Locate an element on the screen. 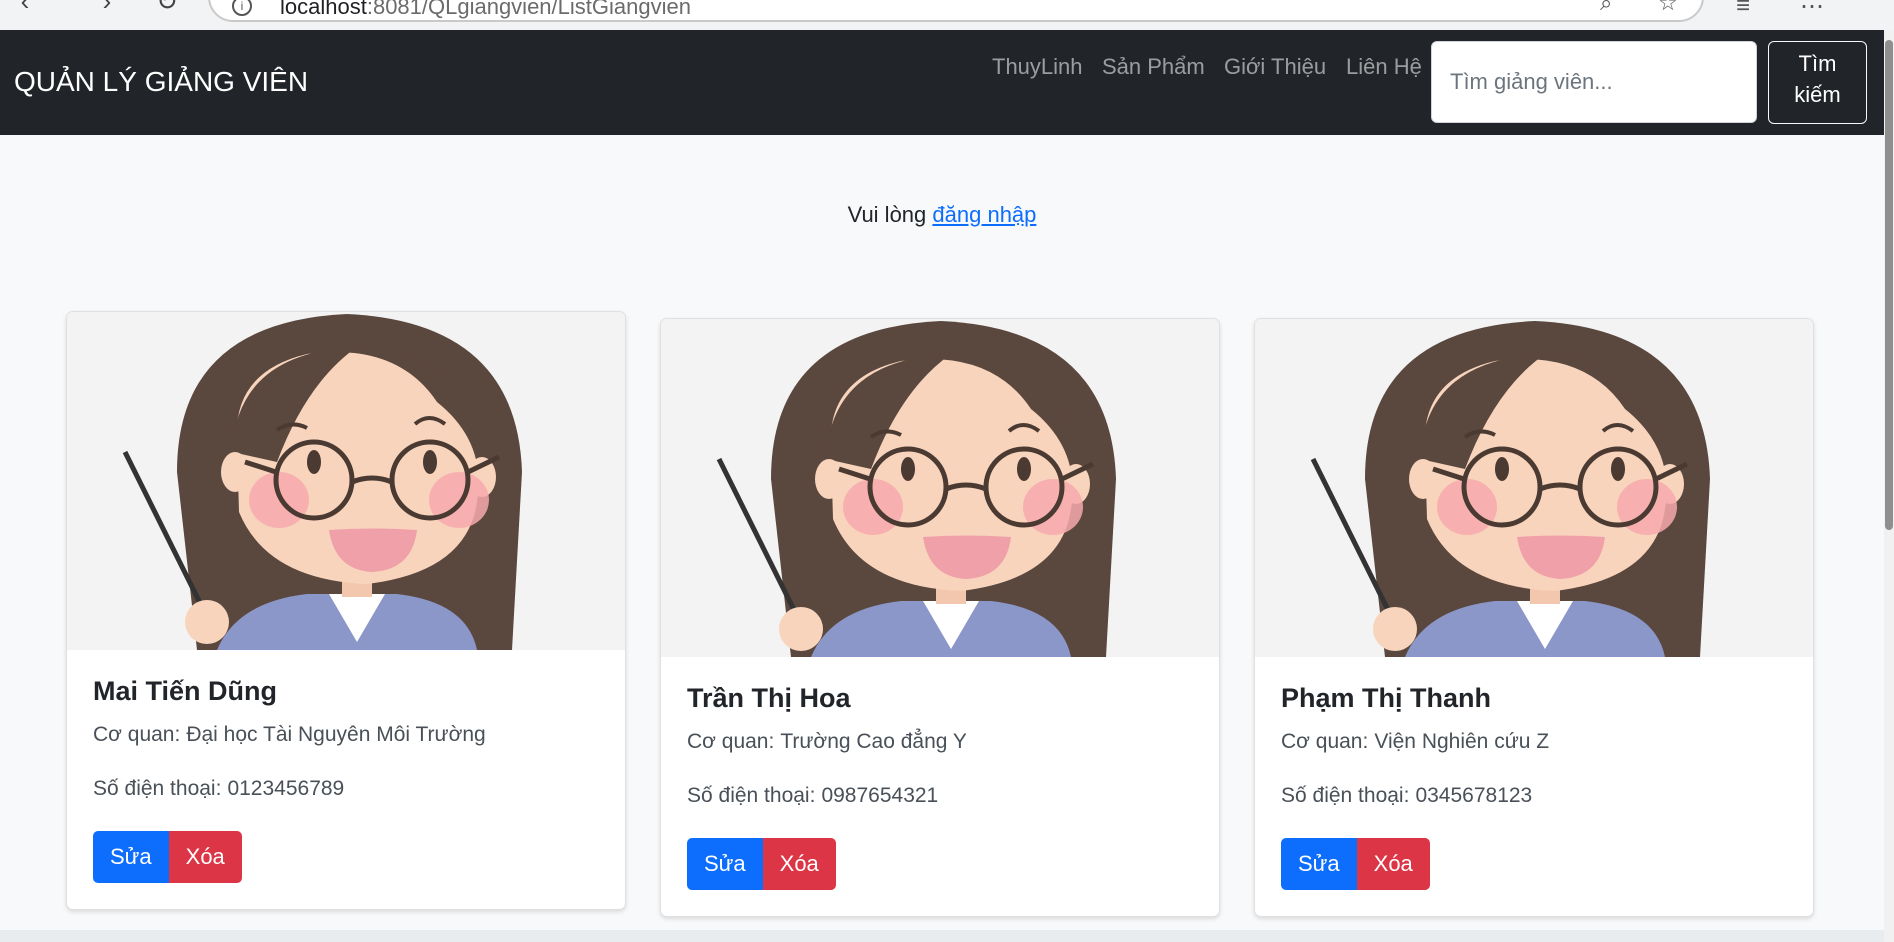  lecturer-name: Trần Thị Hoa is located at coordinates (769, 698).